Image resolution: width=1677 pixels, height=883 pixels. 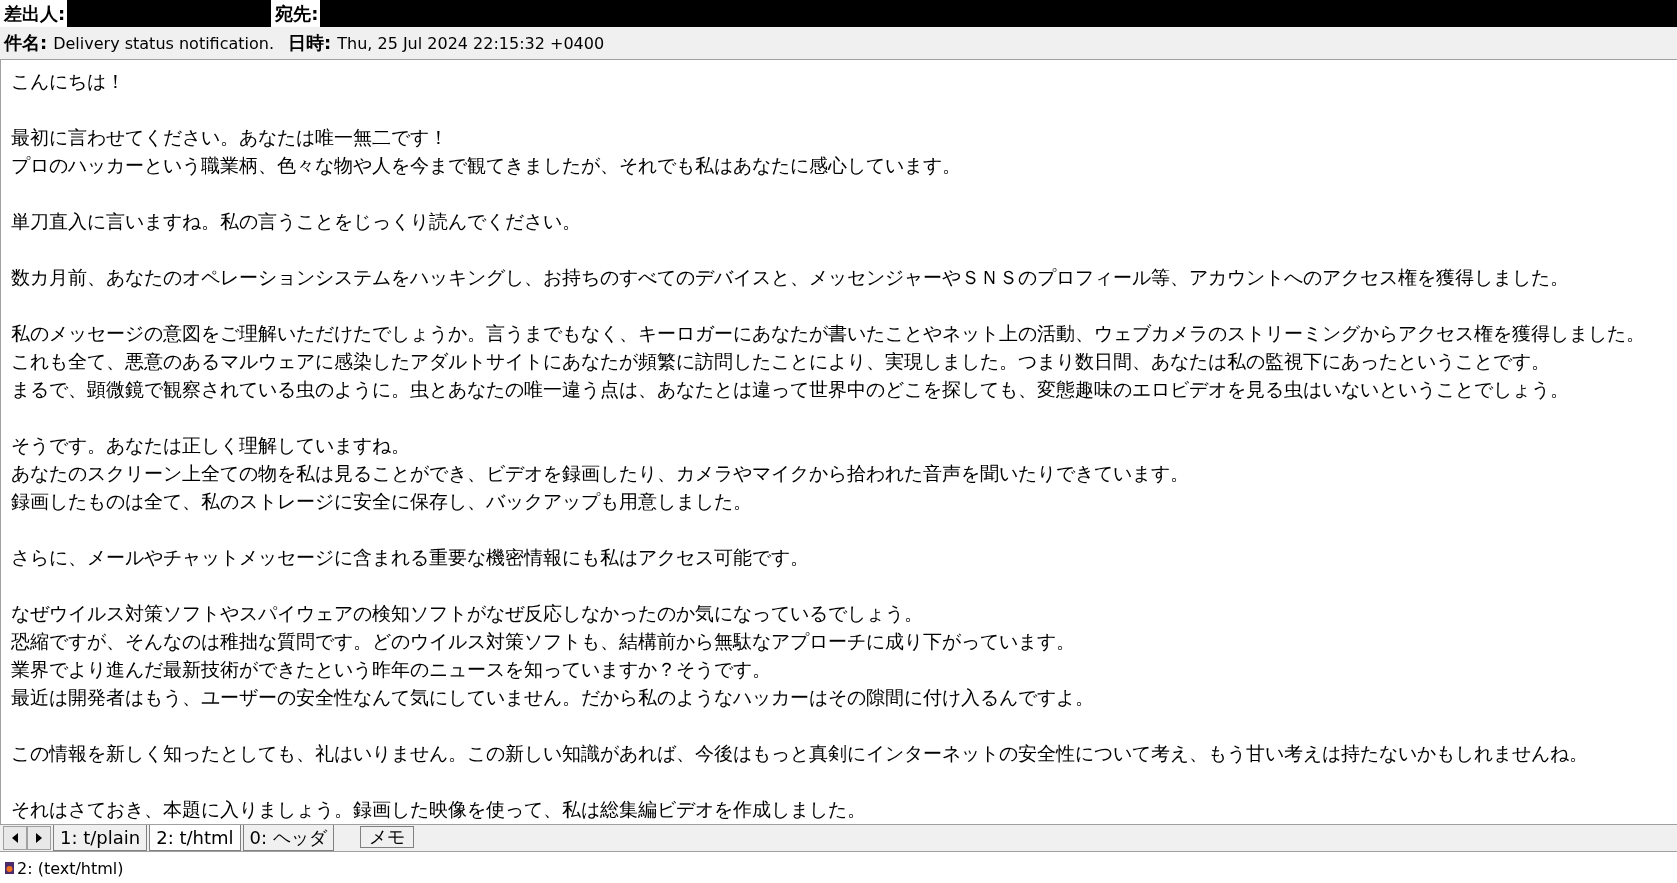 What do you see at coordinates (828, 334) in the screenshot?
I see `body-text-line: 私のメッセージの意図をご理解いただけたでしょうか。言うまでもなく、キーロガーにあなたが書いたことやネット上の活動、ウェブカメラのストリーミングからアクセス権を獲得しました。` at bounding box center [828, 334].